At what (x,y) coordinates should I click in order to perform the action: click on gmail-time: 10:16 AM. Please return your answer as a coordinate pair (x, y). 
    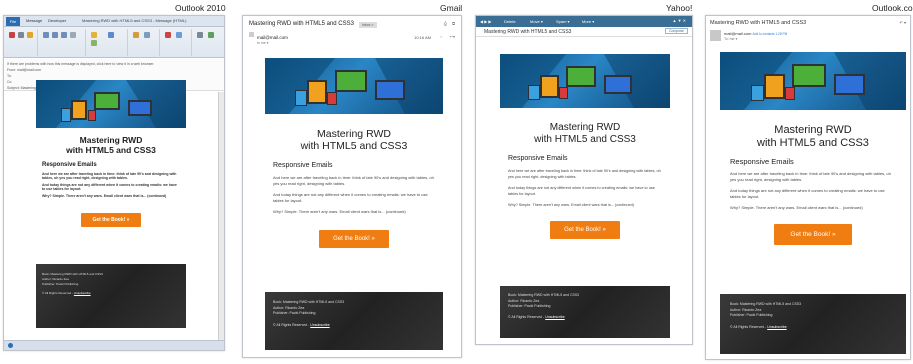
    Looking at the image, I should click on (422, 37).